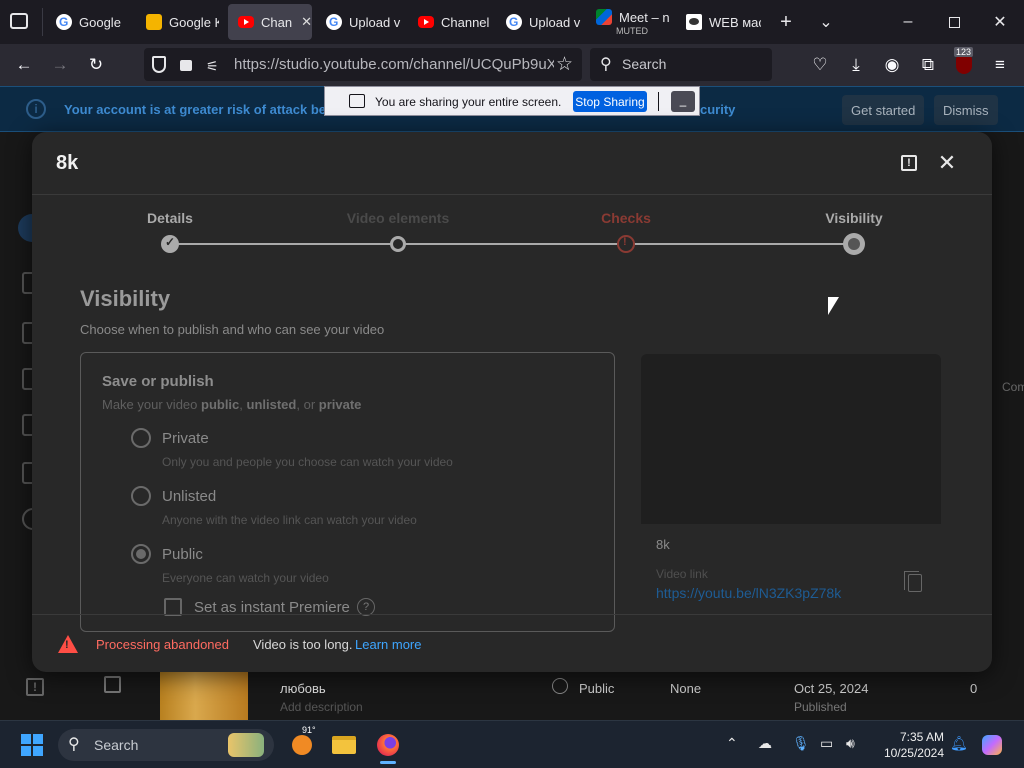 The width and height of the screenshot is (1024, 768). Describe the element at coordinates (185, 438) in the screenshot. I see `private-option-label: Private` at that location.